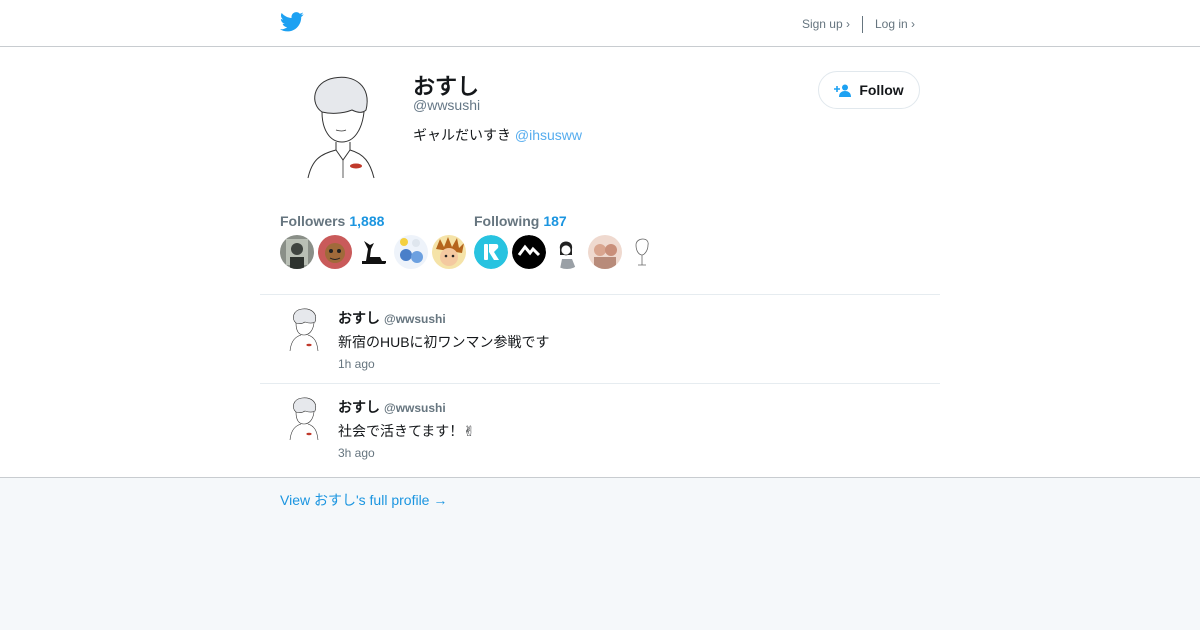 The height and width of the screenshot is (630, 1200). What do you see at coordinates (881, 90) in the screenshot?
I see `follow-label: Follow` at bounding box center [881, 90].